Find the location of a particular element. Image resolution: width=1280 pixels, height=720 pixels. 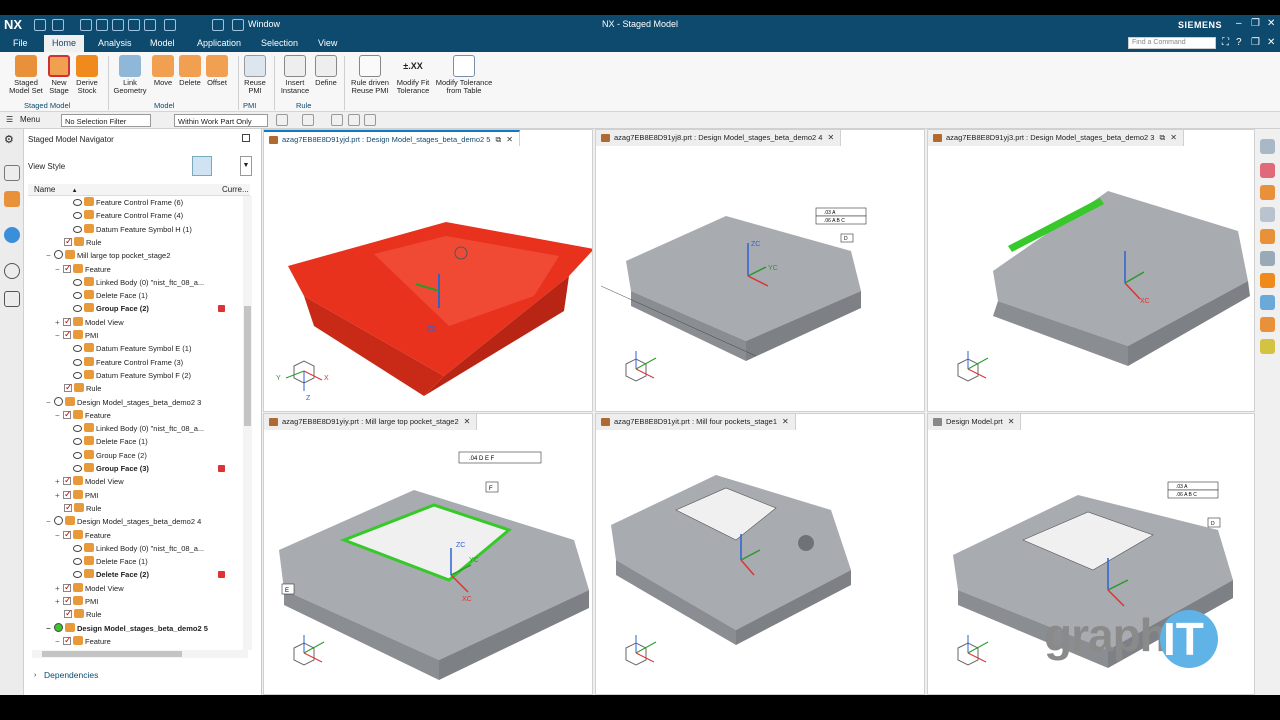

snap-icon is located at coordinates (282, 120).